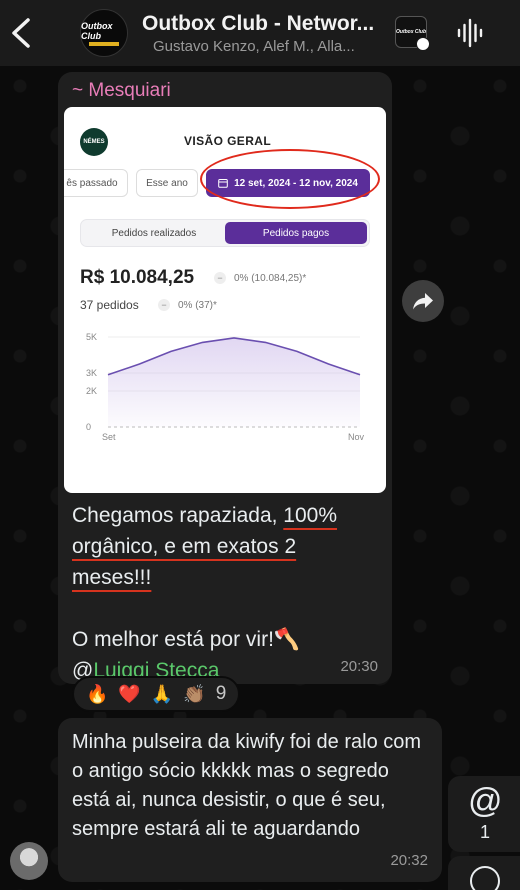 The height and width of the screenshot is (890, 520). I want to click on audio-waveform-icon, so click(470, 33).